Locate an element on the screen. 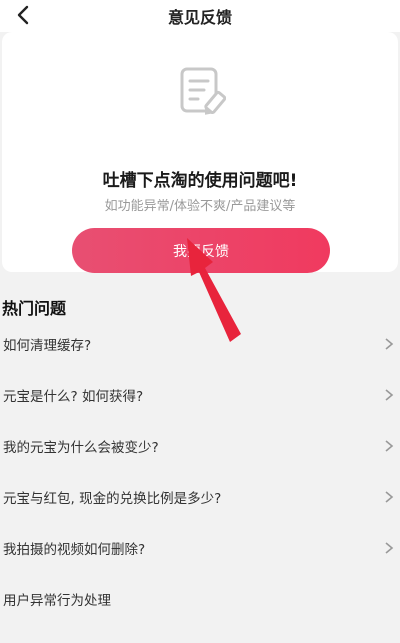 The image size is (400, 643). faq-item-label: 用户异常行为处理 is located at coordinates (57, 600).